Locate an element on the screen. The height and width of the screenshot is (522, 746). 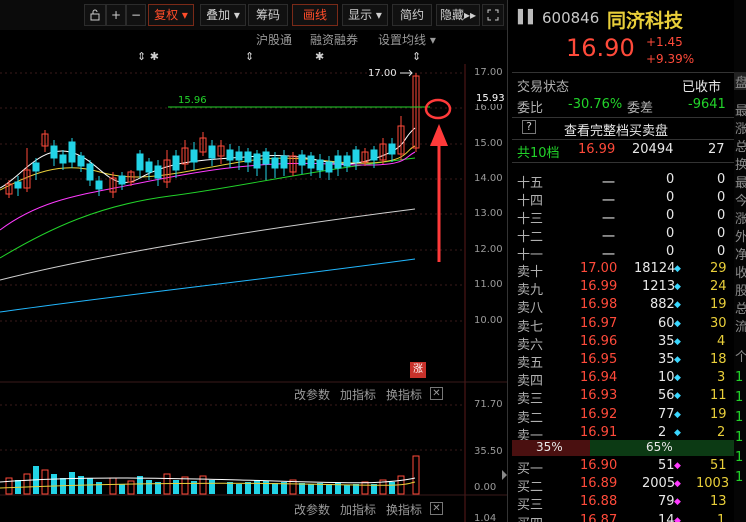
depth-cnt: 1003 is located at coordinates (713, 484).